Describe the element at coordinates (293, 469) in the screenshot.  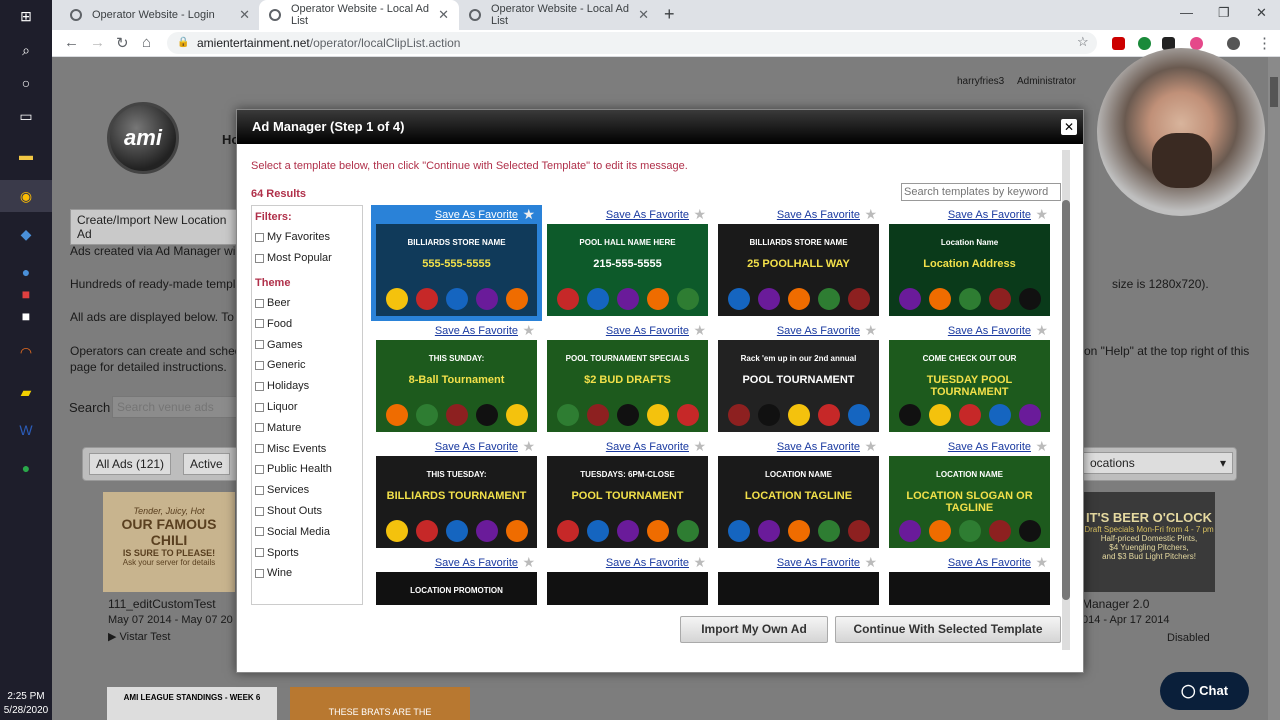
I see `filter-theme-public-health: Public Health` at that location.